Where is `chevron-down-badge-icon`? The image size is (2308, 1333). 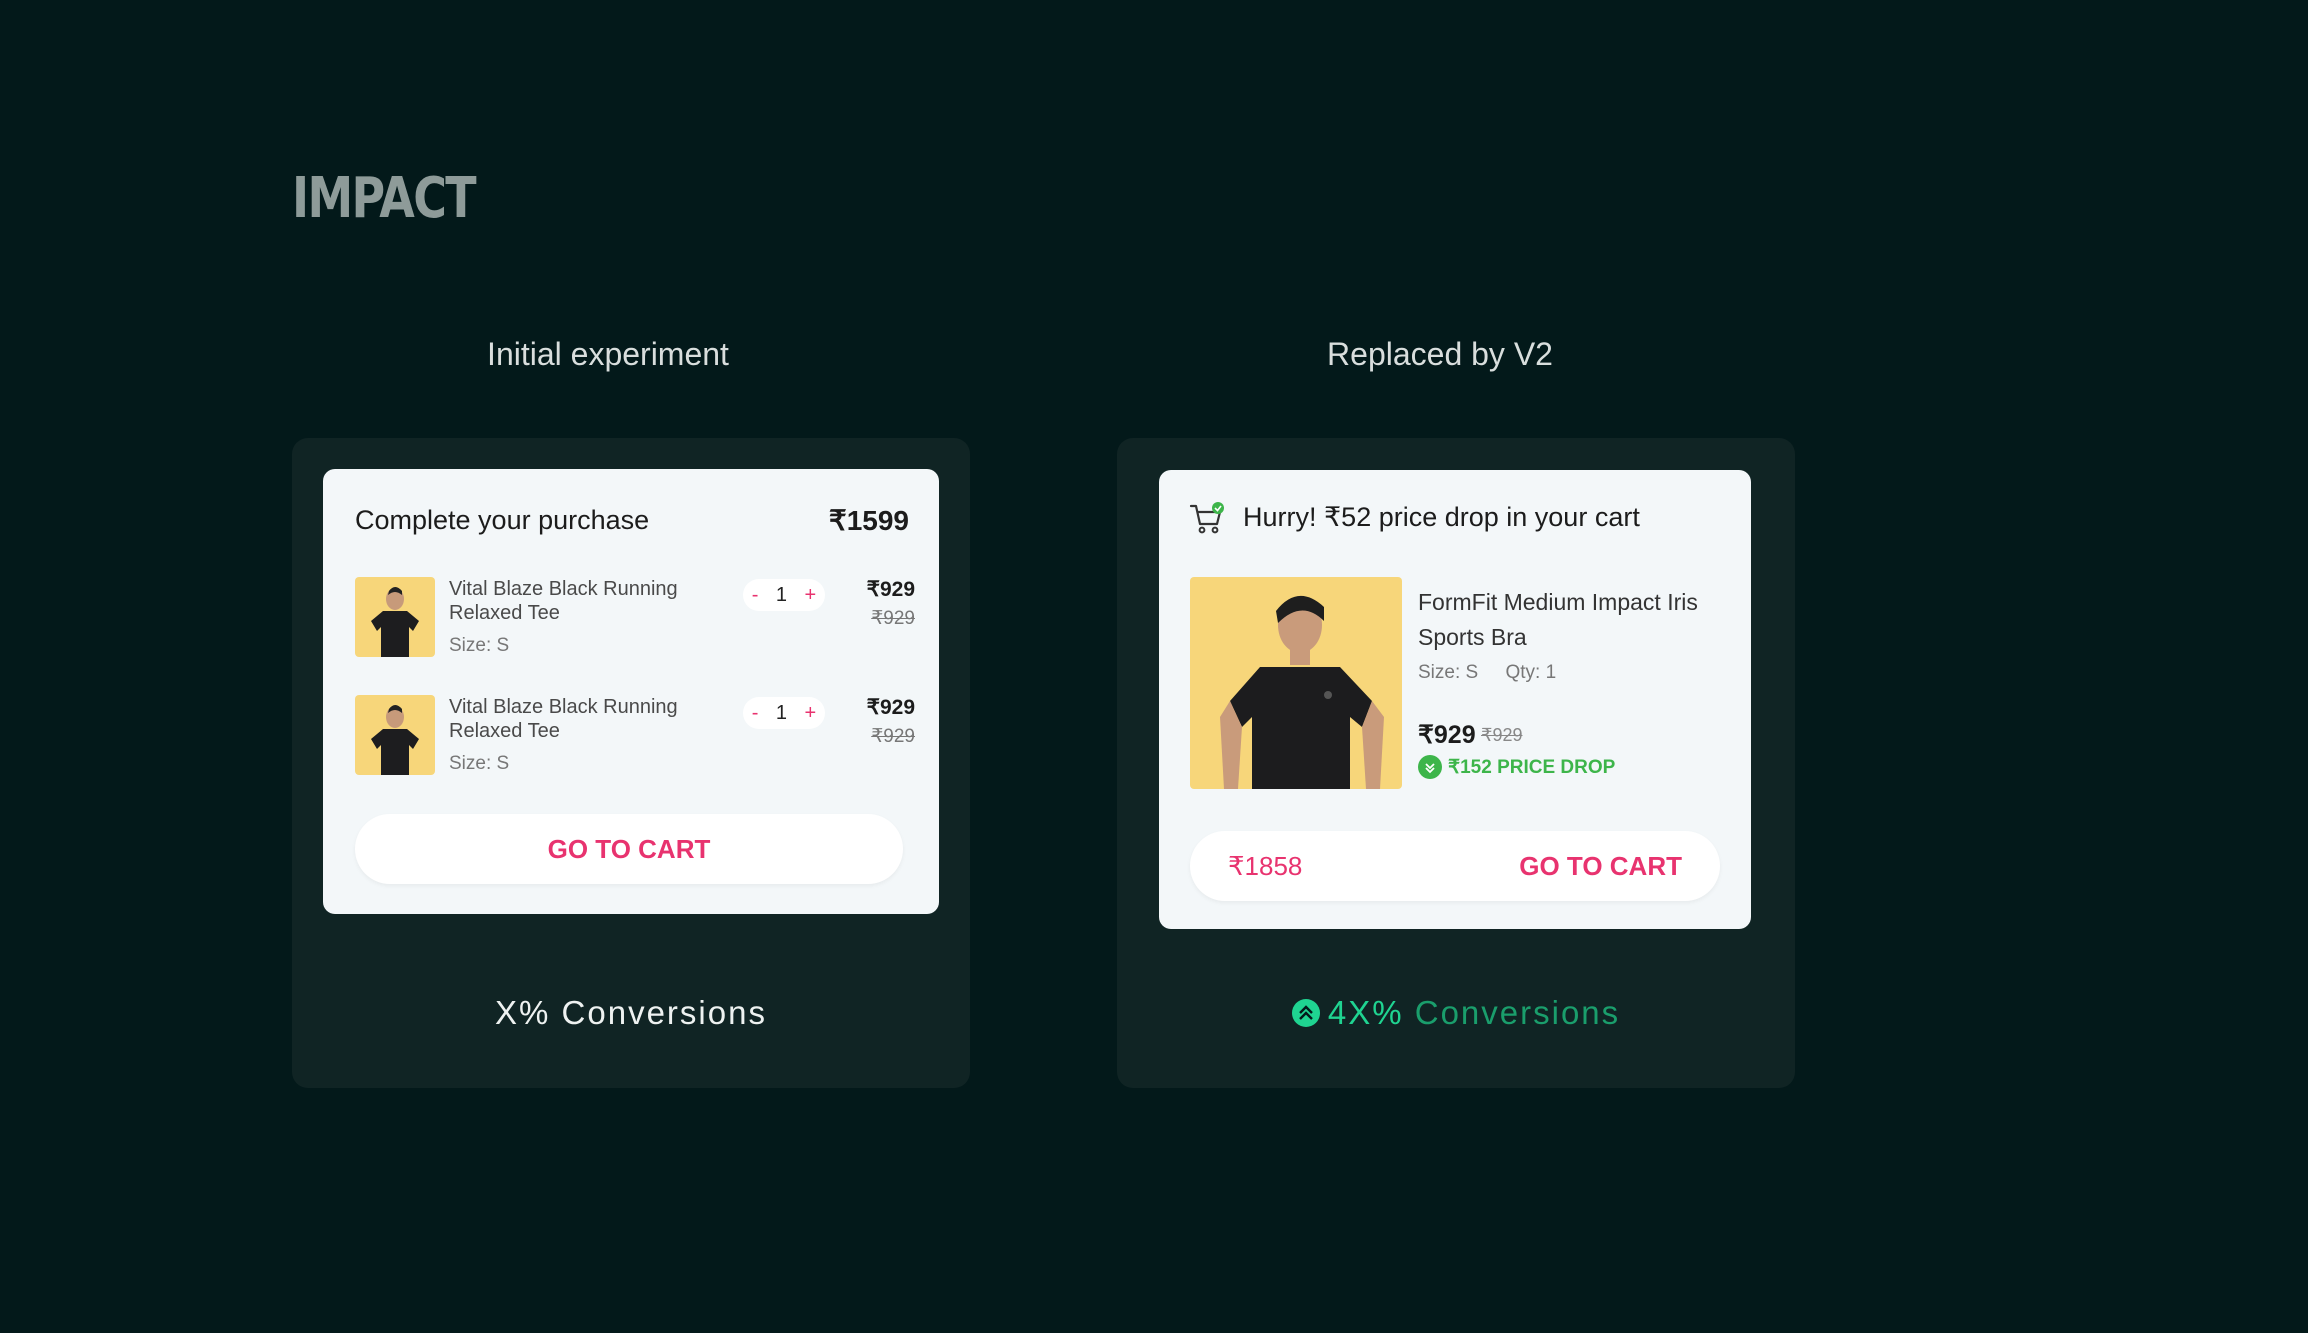 chevron-down-badge-icon is located at coordinates (1430, 767).